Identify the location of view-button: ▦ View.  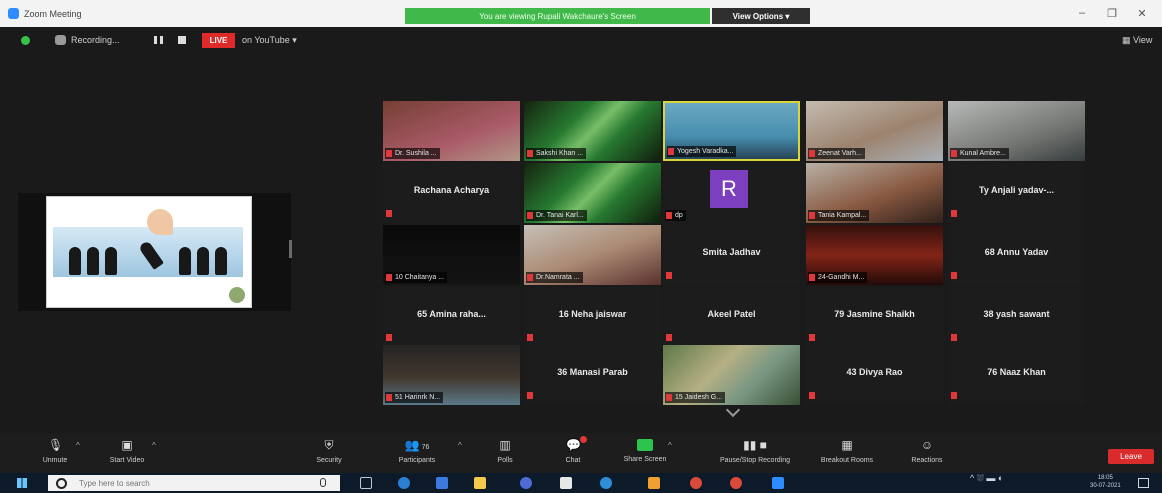
(1137, 40).